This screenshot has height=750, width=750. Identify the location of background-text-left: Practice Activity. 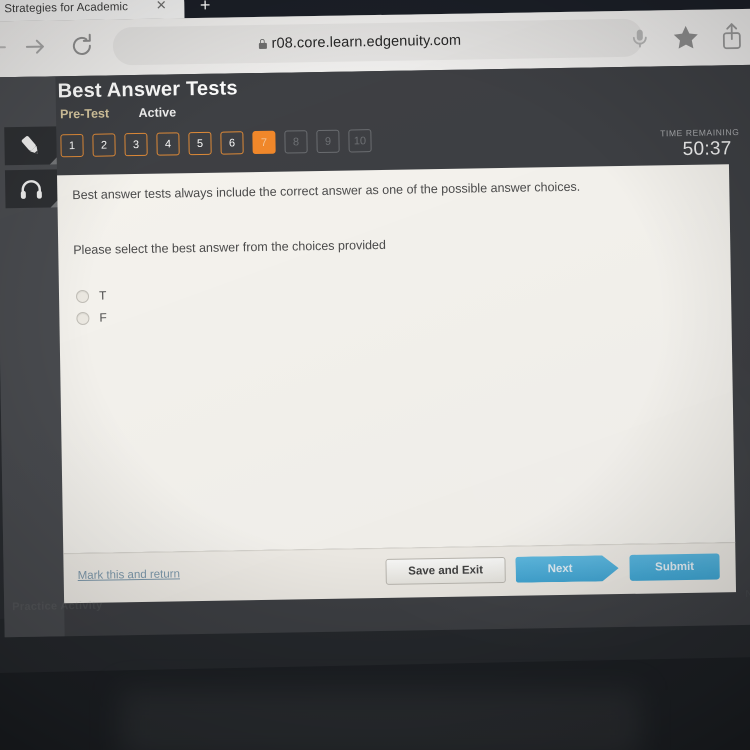
(57, 606).